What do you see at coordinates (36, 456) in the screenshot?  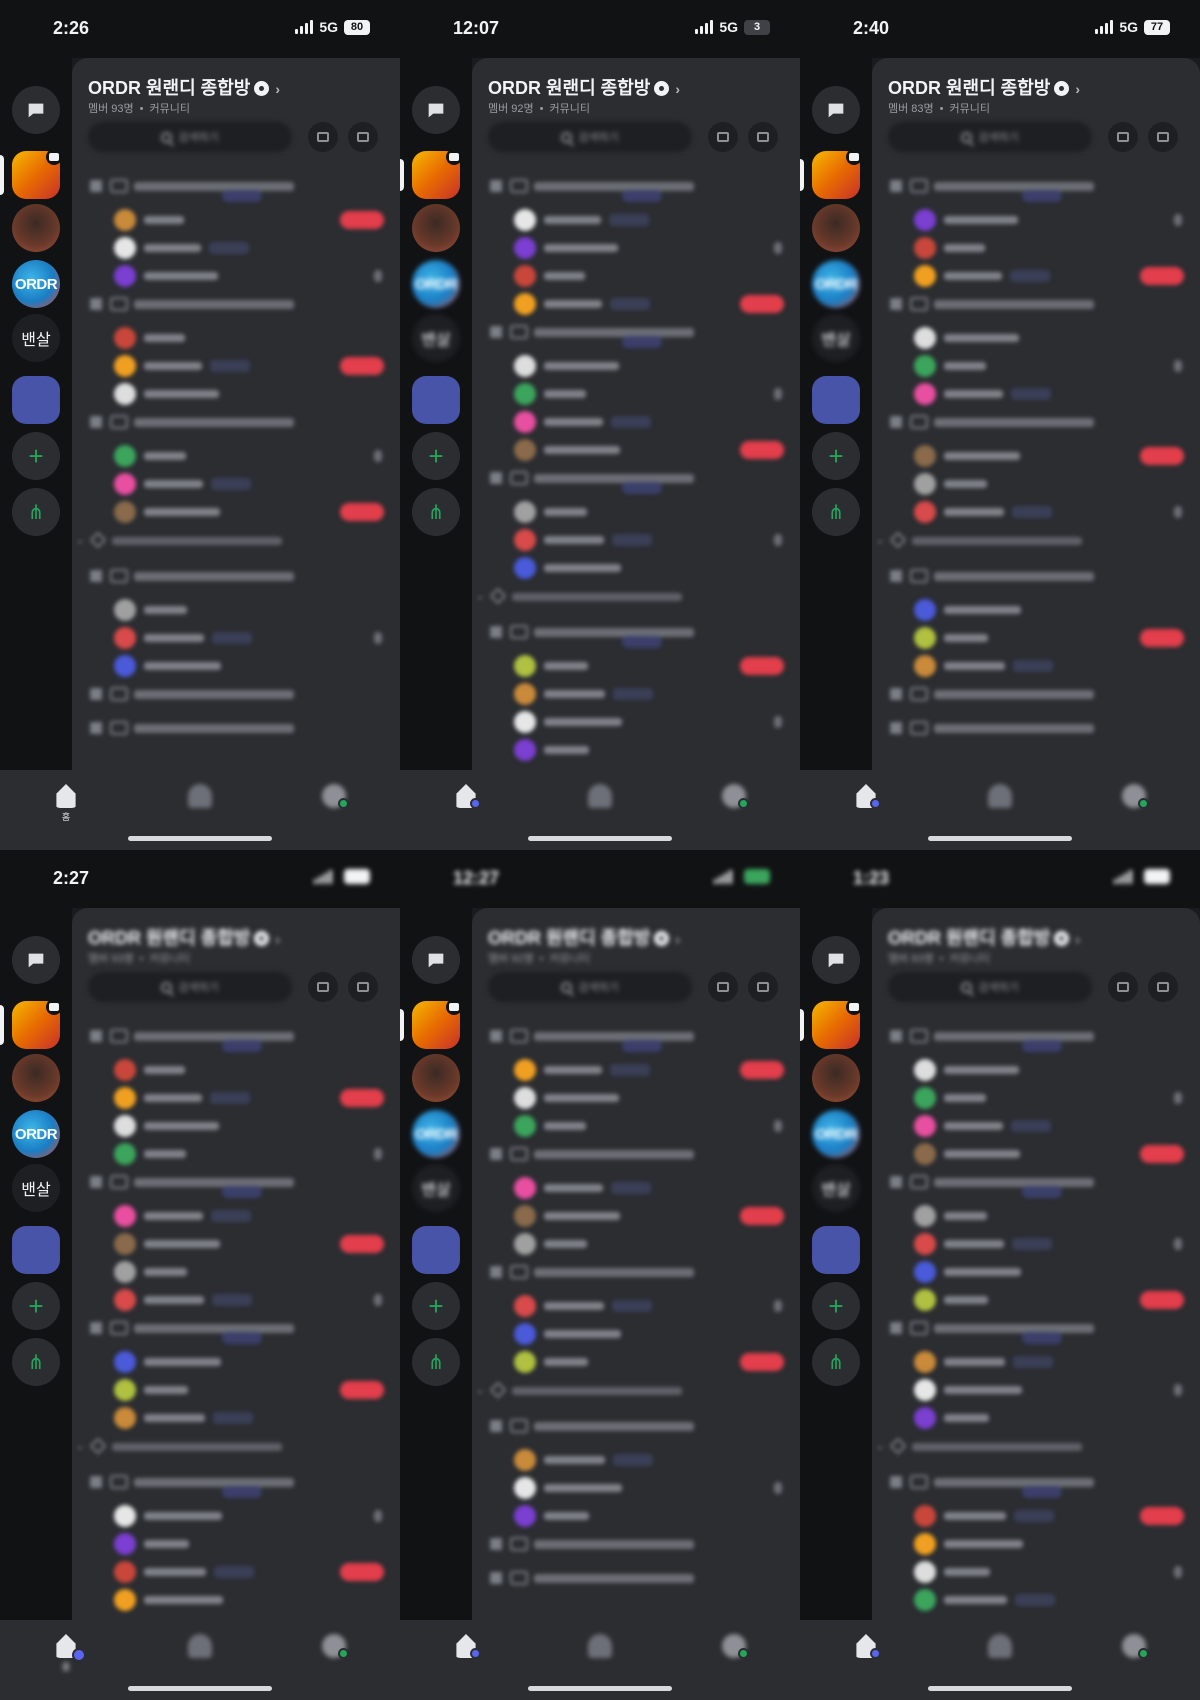 I see `add-server-button: +` at bounding box center [36, 456].